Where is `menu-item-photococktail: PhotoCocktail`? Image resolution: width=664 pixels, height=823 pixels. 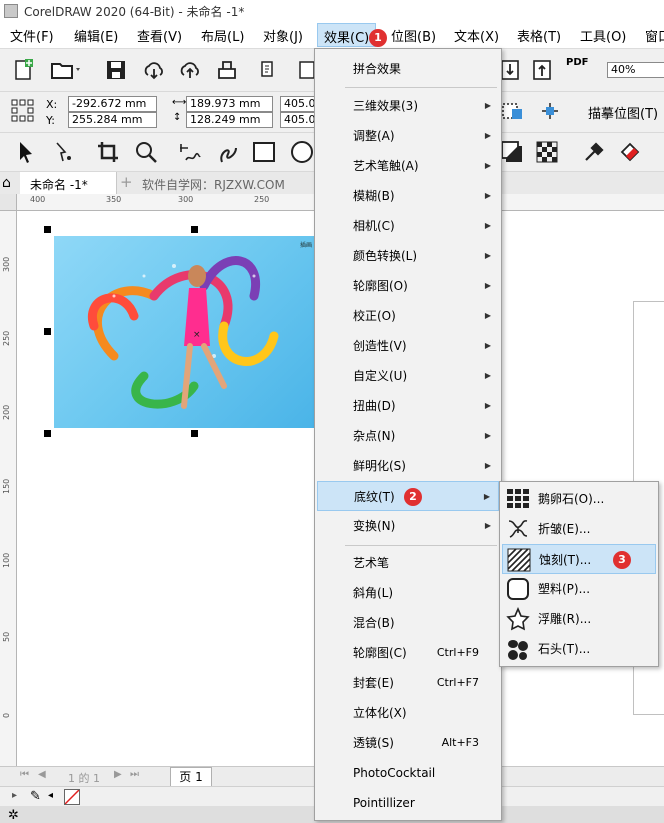
menu-item-photococktail: PhotoCocktail is located at coordinates (408, 773).